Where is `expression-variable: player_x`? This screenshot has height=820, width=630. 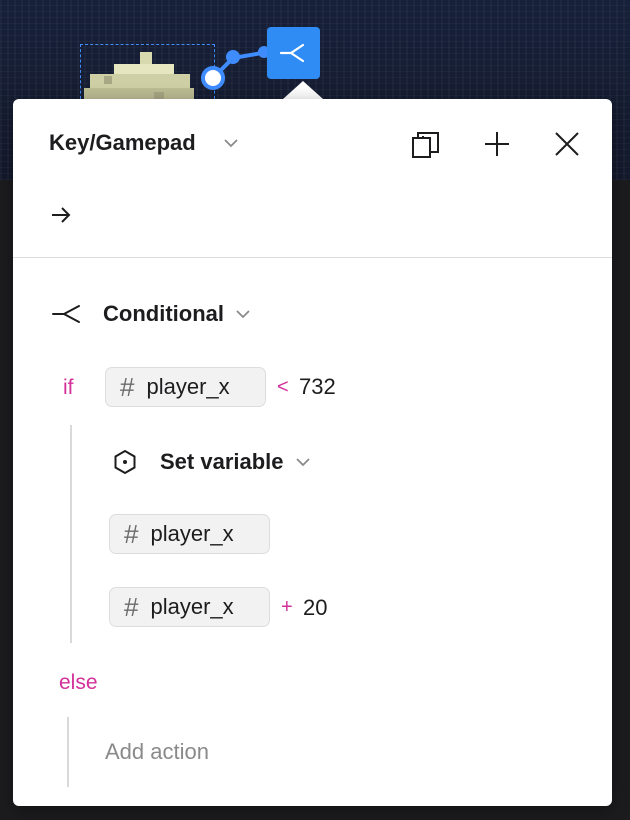
expression-variable: player_x is located at coordinates (192, 606).